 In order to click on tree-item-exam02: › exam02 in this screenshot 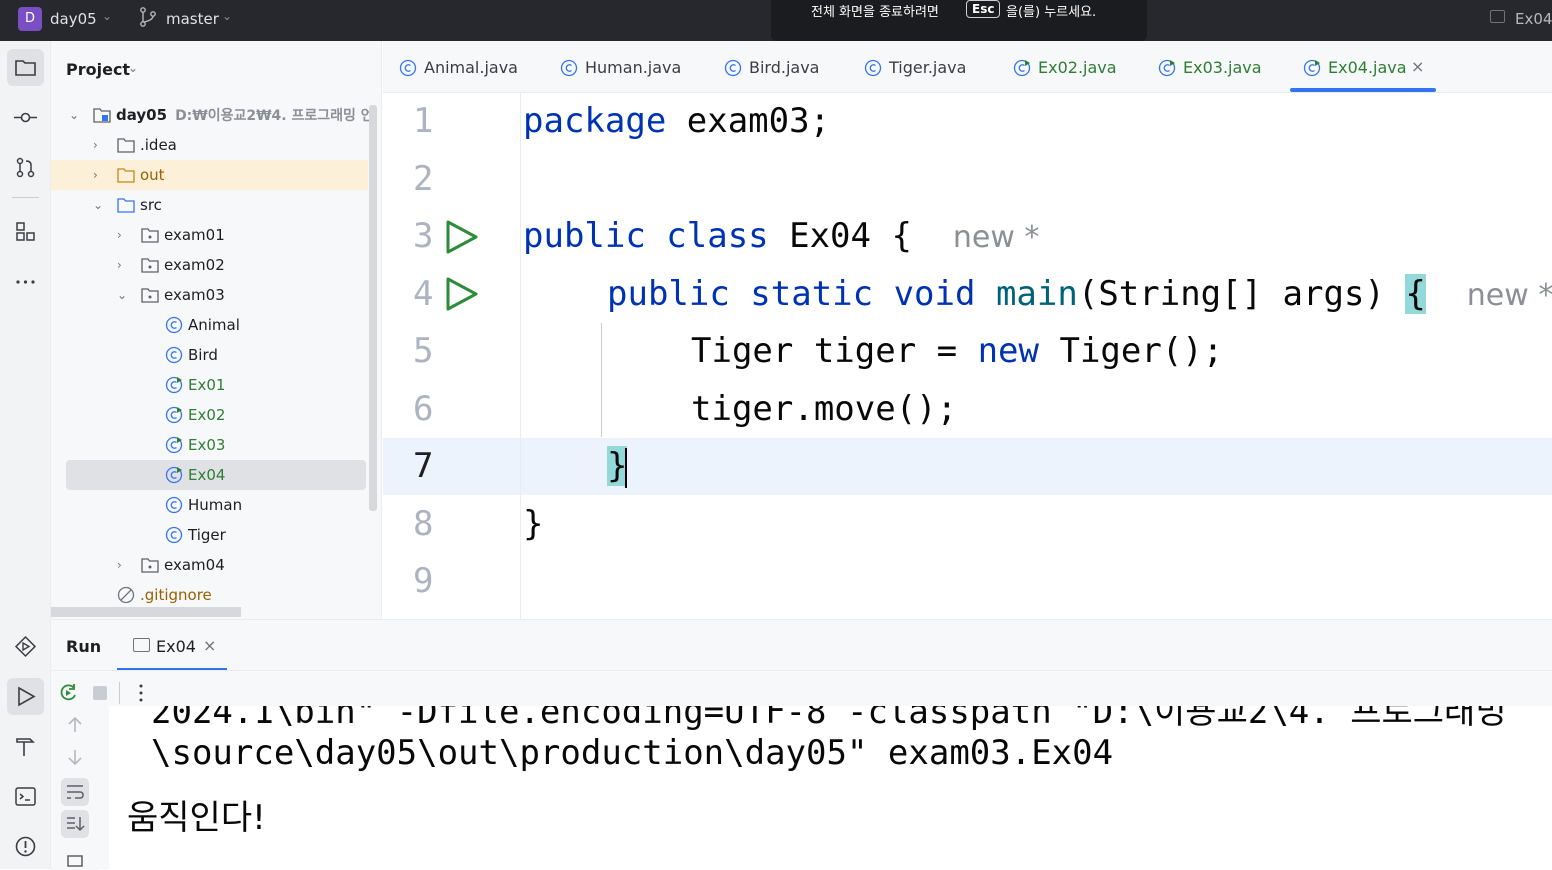, I will do `click(209, 265)`.